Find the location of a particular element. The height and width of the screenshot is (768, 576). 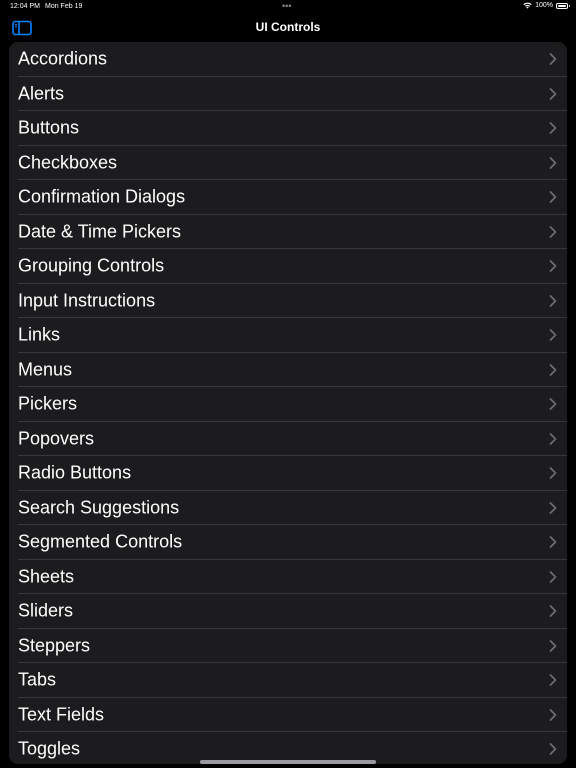

list-item-text-fields: Text Fields is located at coordinates (288, 715).